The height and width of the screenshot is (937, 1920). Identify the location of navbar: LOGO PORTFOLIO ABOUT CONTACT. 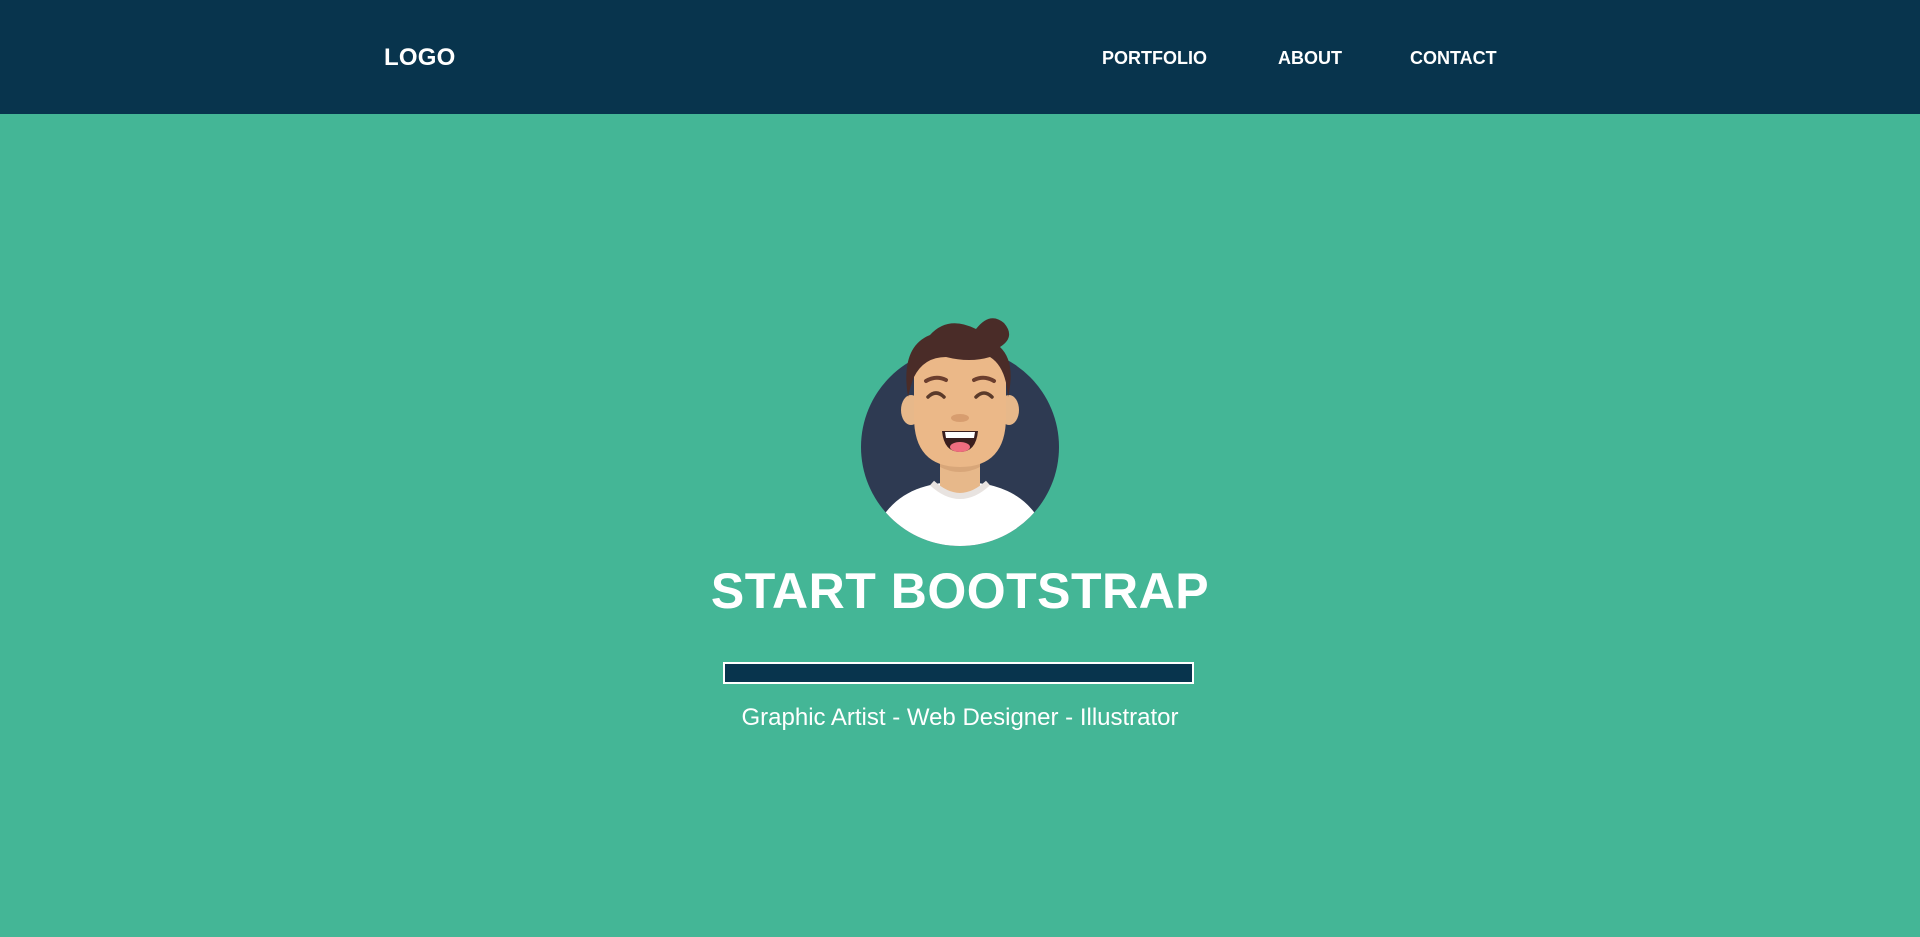
(960, 57).